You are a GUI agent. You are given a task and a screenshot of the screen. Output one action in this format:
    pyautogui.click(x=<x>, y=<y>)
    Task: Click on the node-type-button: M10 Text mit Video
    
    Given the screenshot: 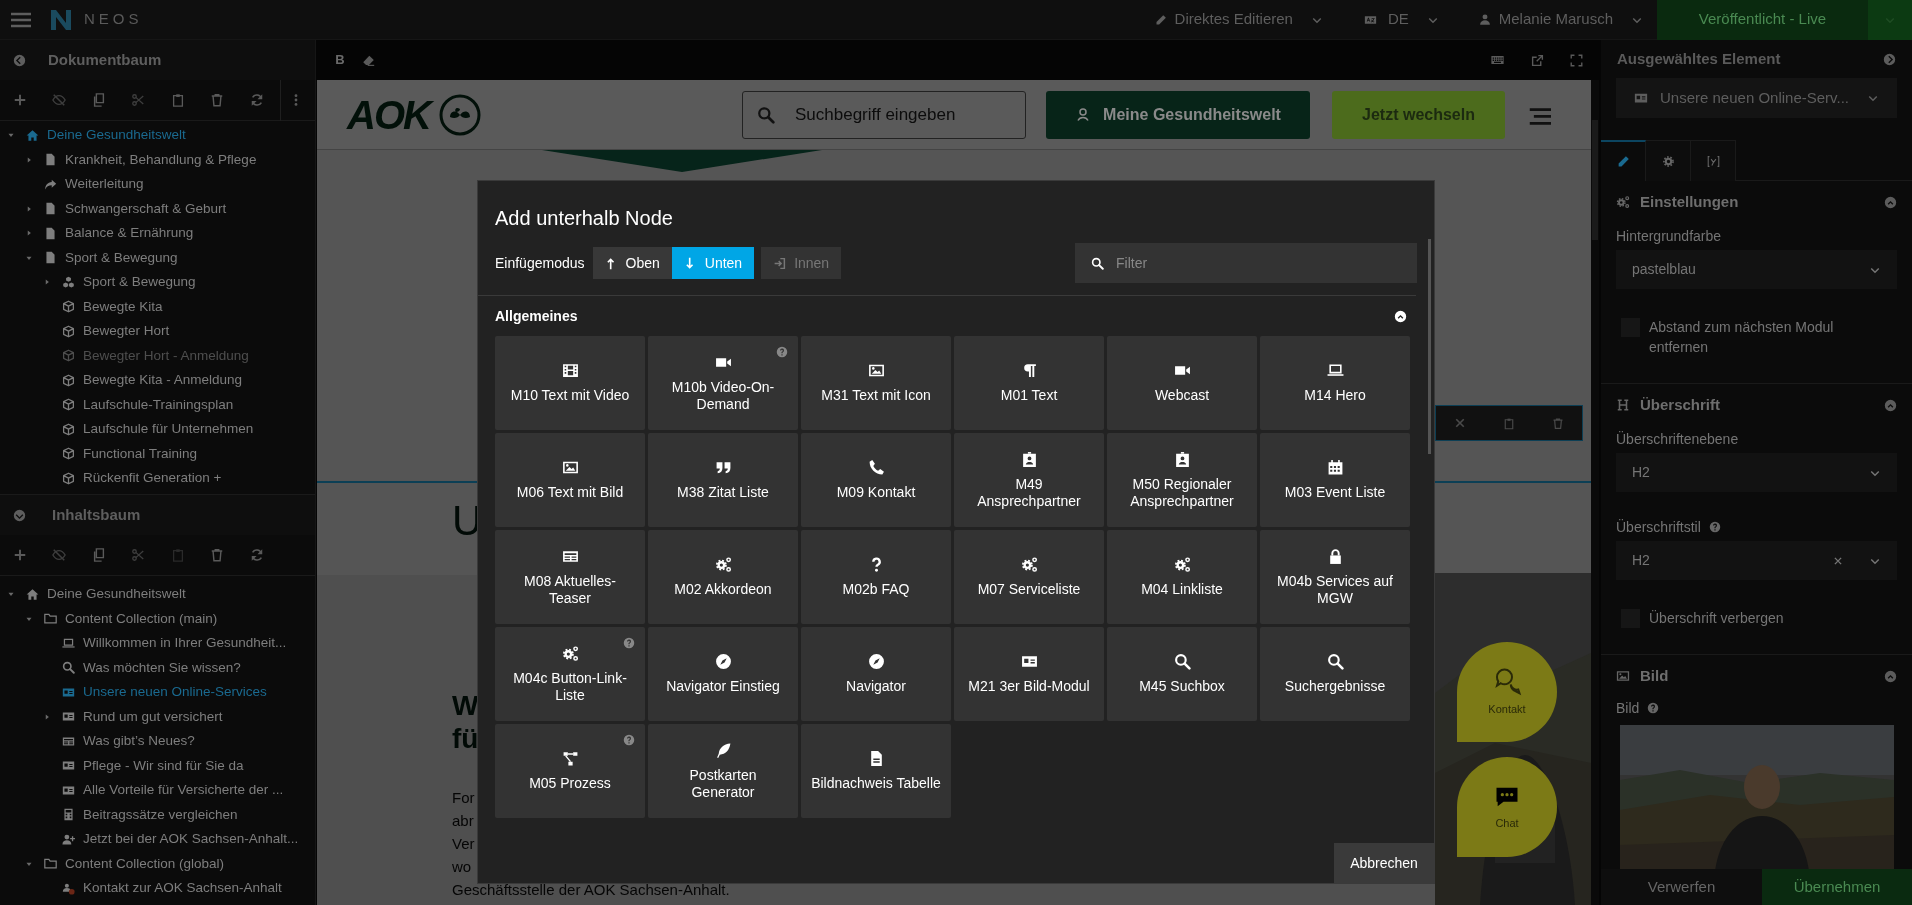 What is the action you would take?
    pyautogui.click(x=570, y=383)
    